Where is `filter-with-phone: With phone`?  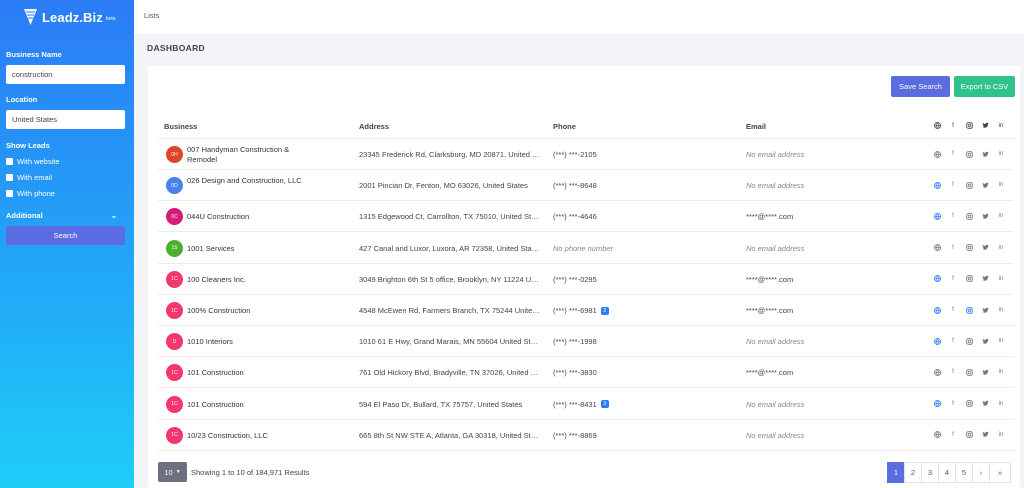 filter-with-phone: With phone is located at coordinates (30, 193).